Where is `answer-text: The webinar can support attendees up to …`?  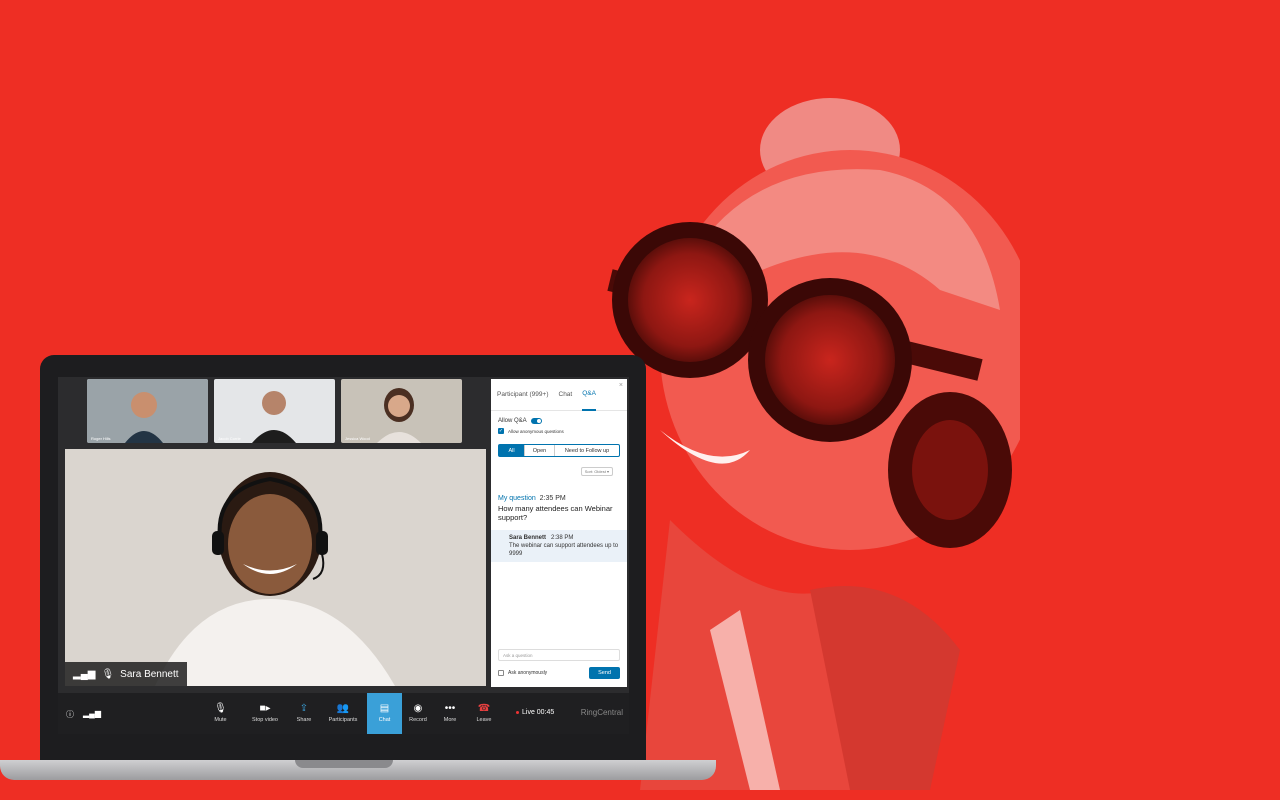
answer-text: The webinar can support attendees up to … is located at coordinates (564, 550).